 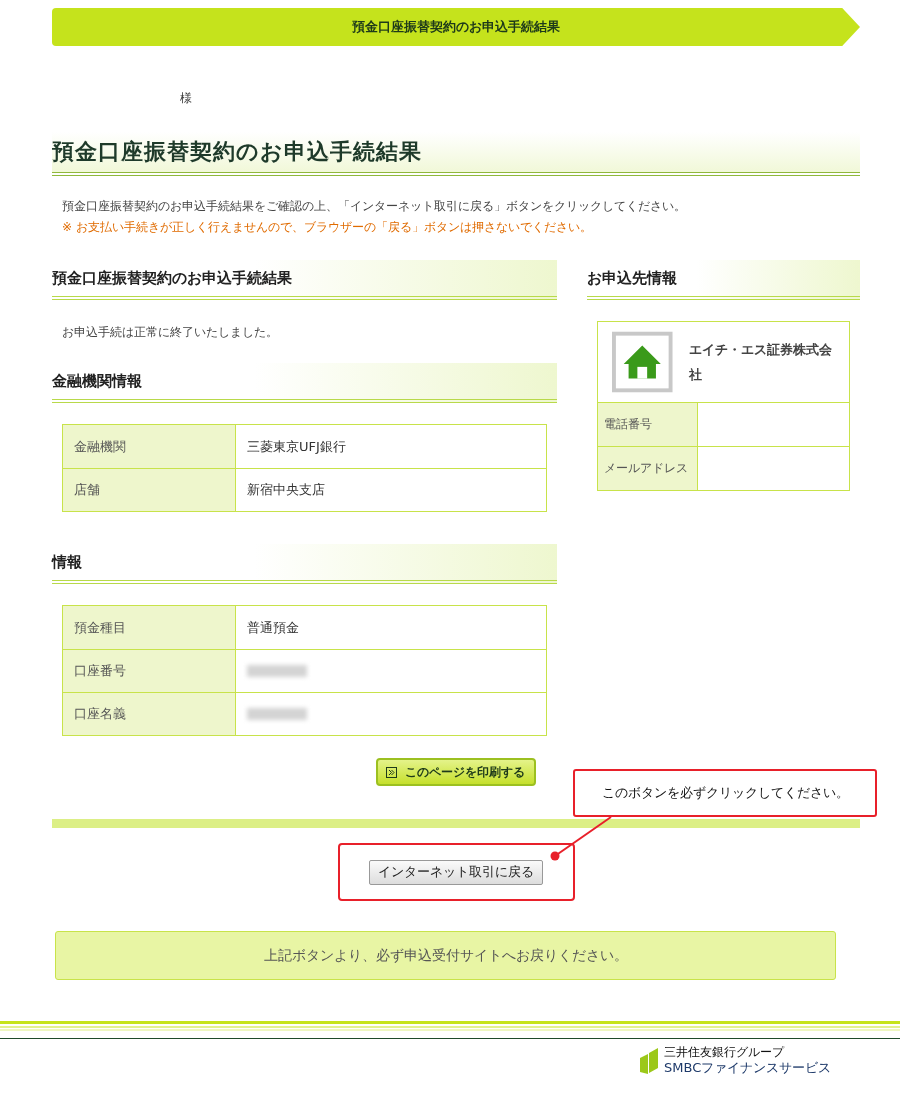 I want to click on table-label: 金融機関, so click(x=149, y=446).